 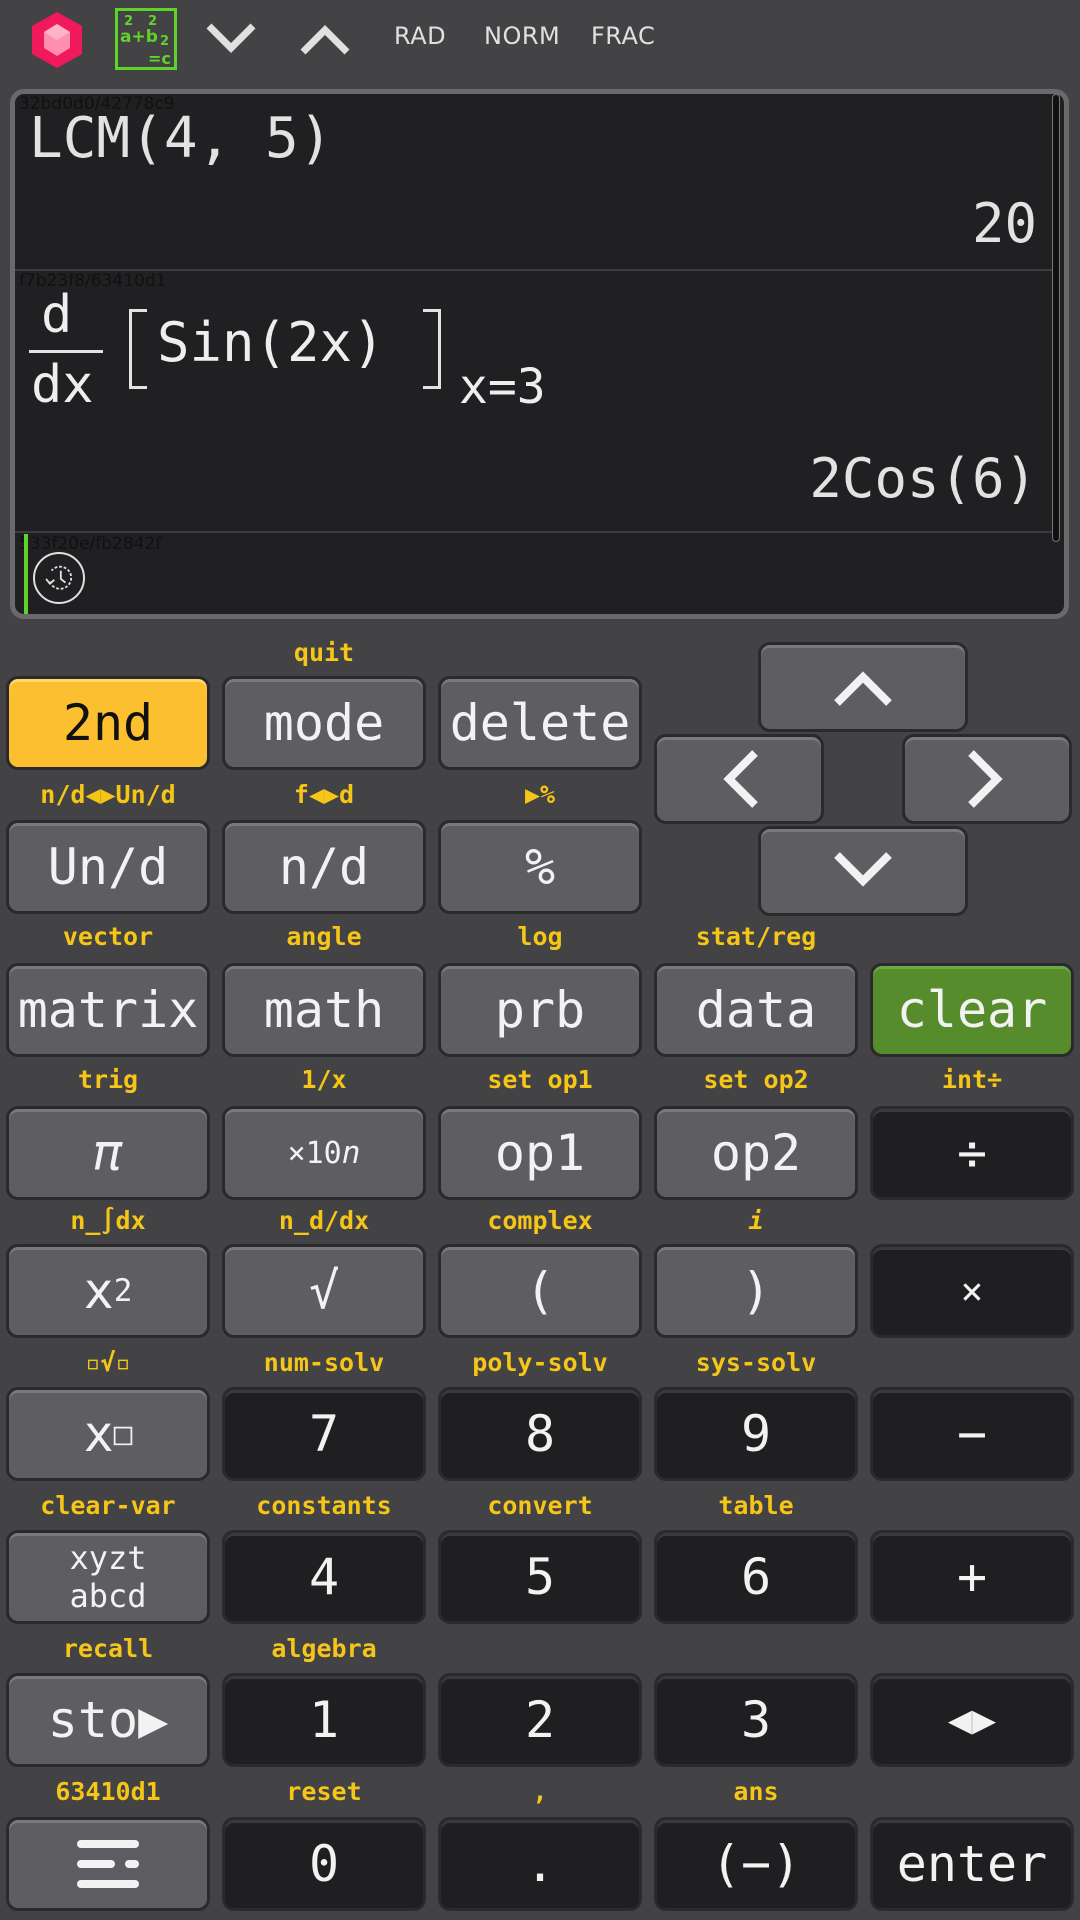 What do you see at coordinates (57, 315) in the screenshot?
I see `derivative-numerator: d` at bounding box center [57, 315].